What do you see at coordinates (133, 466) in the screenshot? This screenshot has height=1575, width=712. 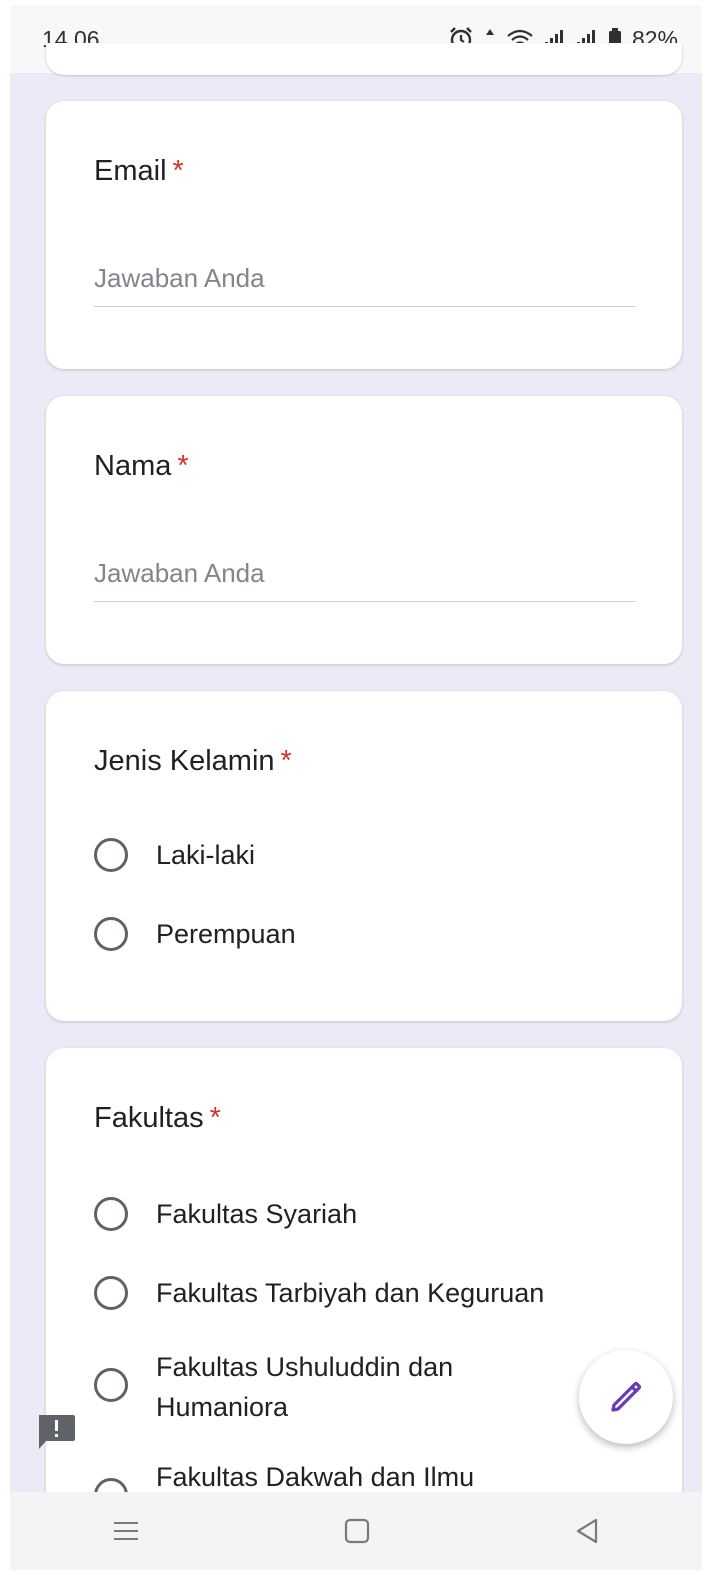 I see `question-title-text: Nama` at bounding box center [133, 466].